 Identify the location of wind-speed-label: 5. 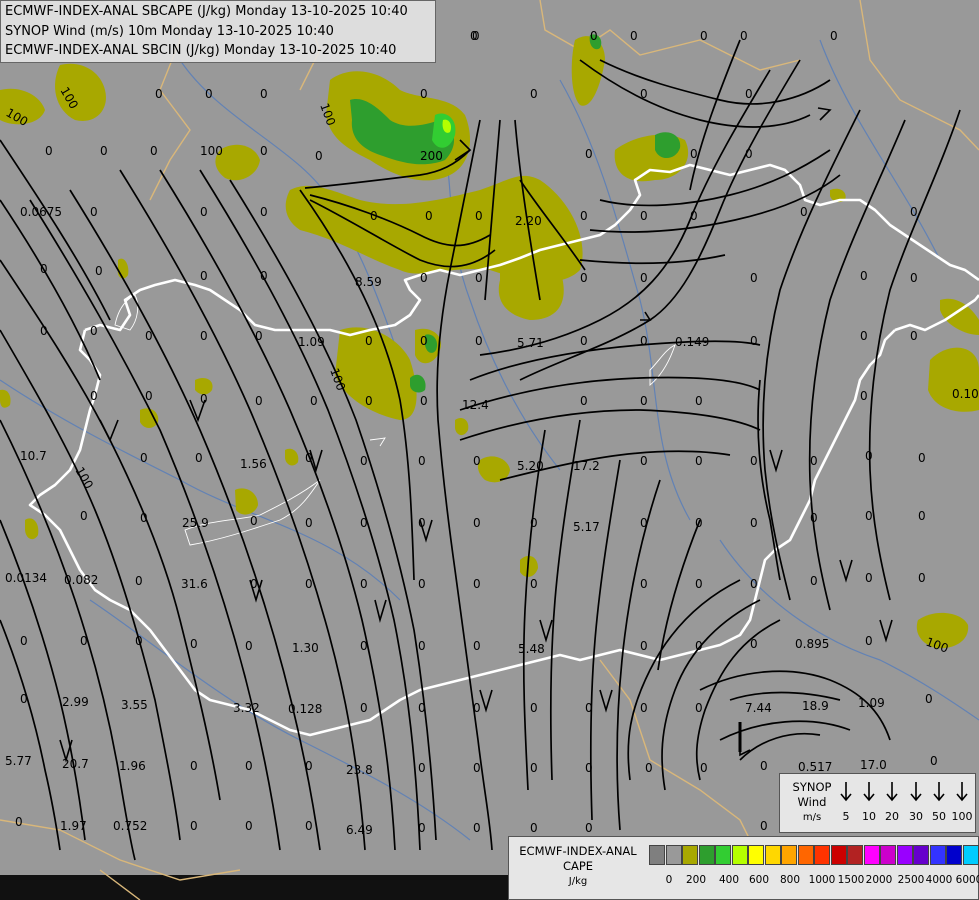
(846, 816).